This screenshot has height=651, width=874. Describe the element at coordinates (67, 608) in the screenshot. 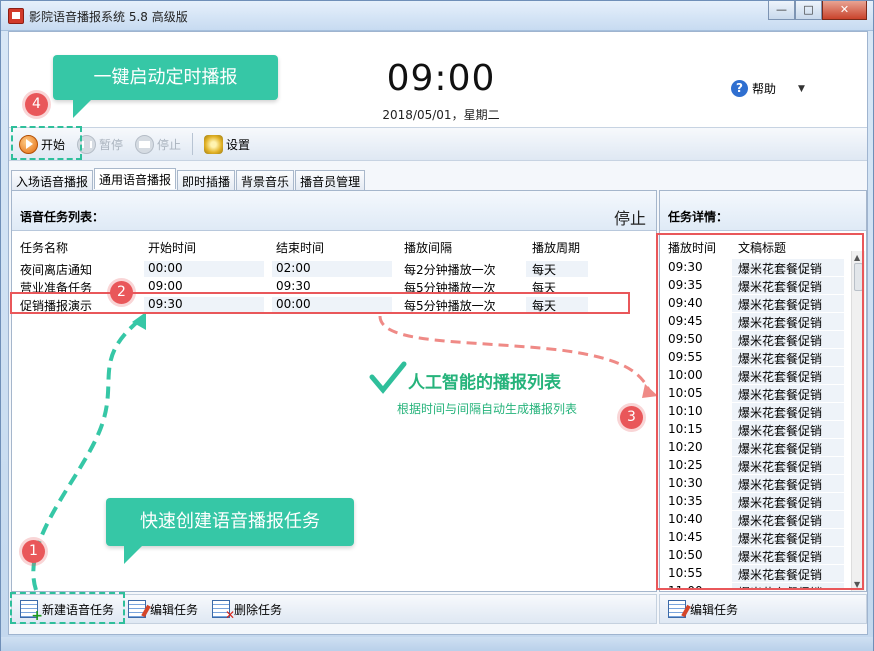

I see `new-task-highlight` at that location.